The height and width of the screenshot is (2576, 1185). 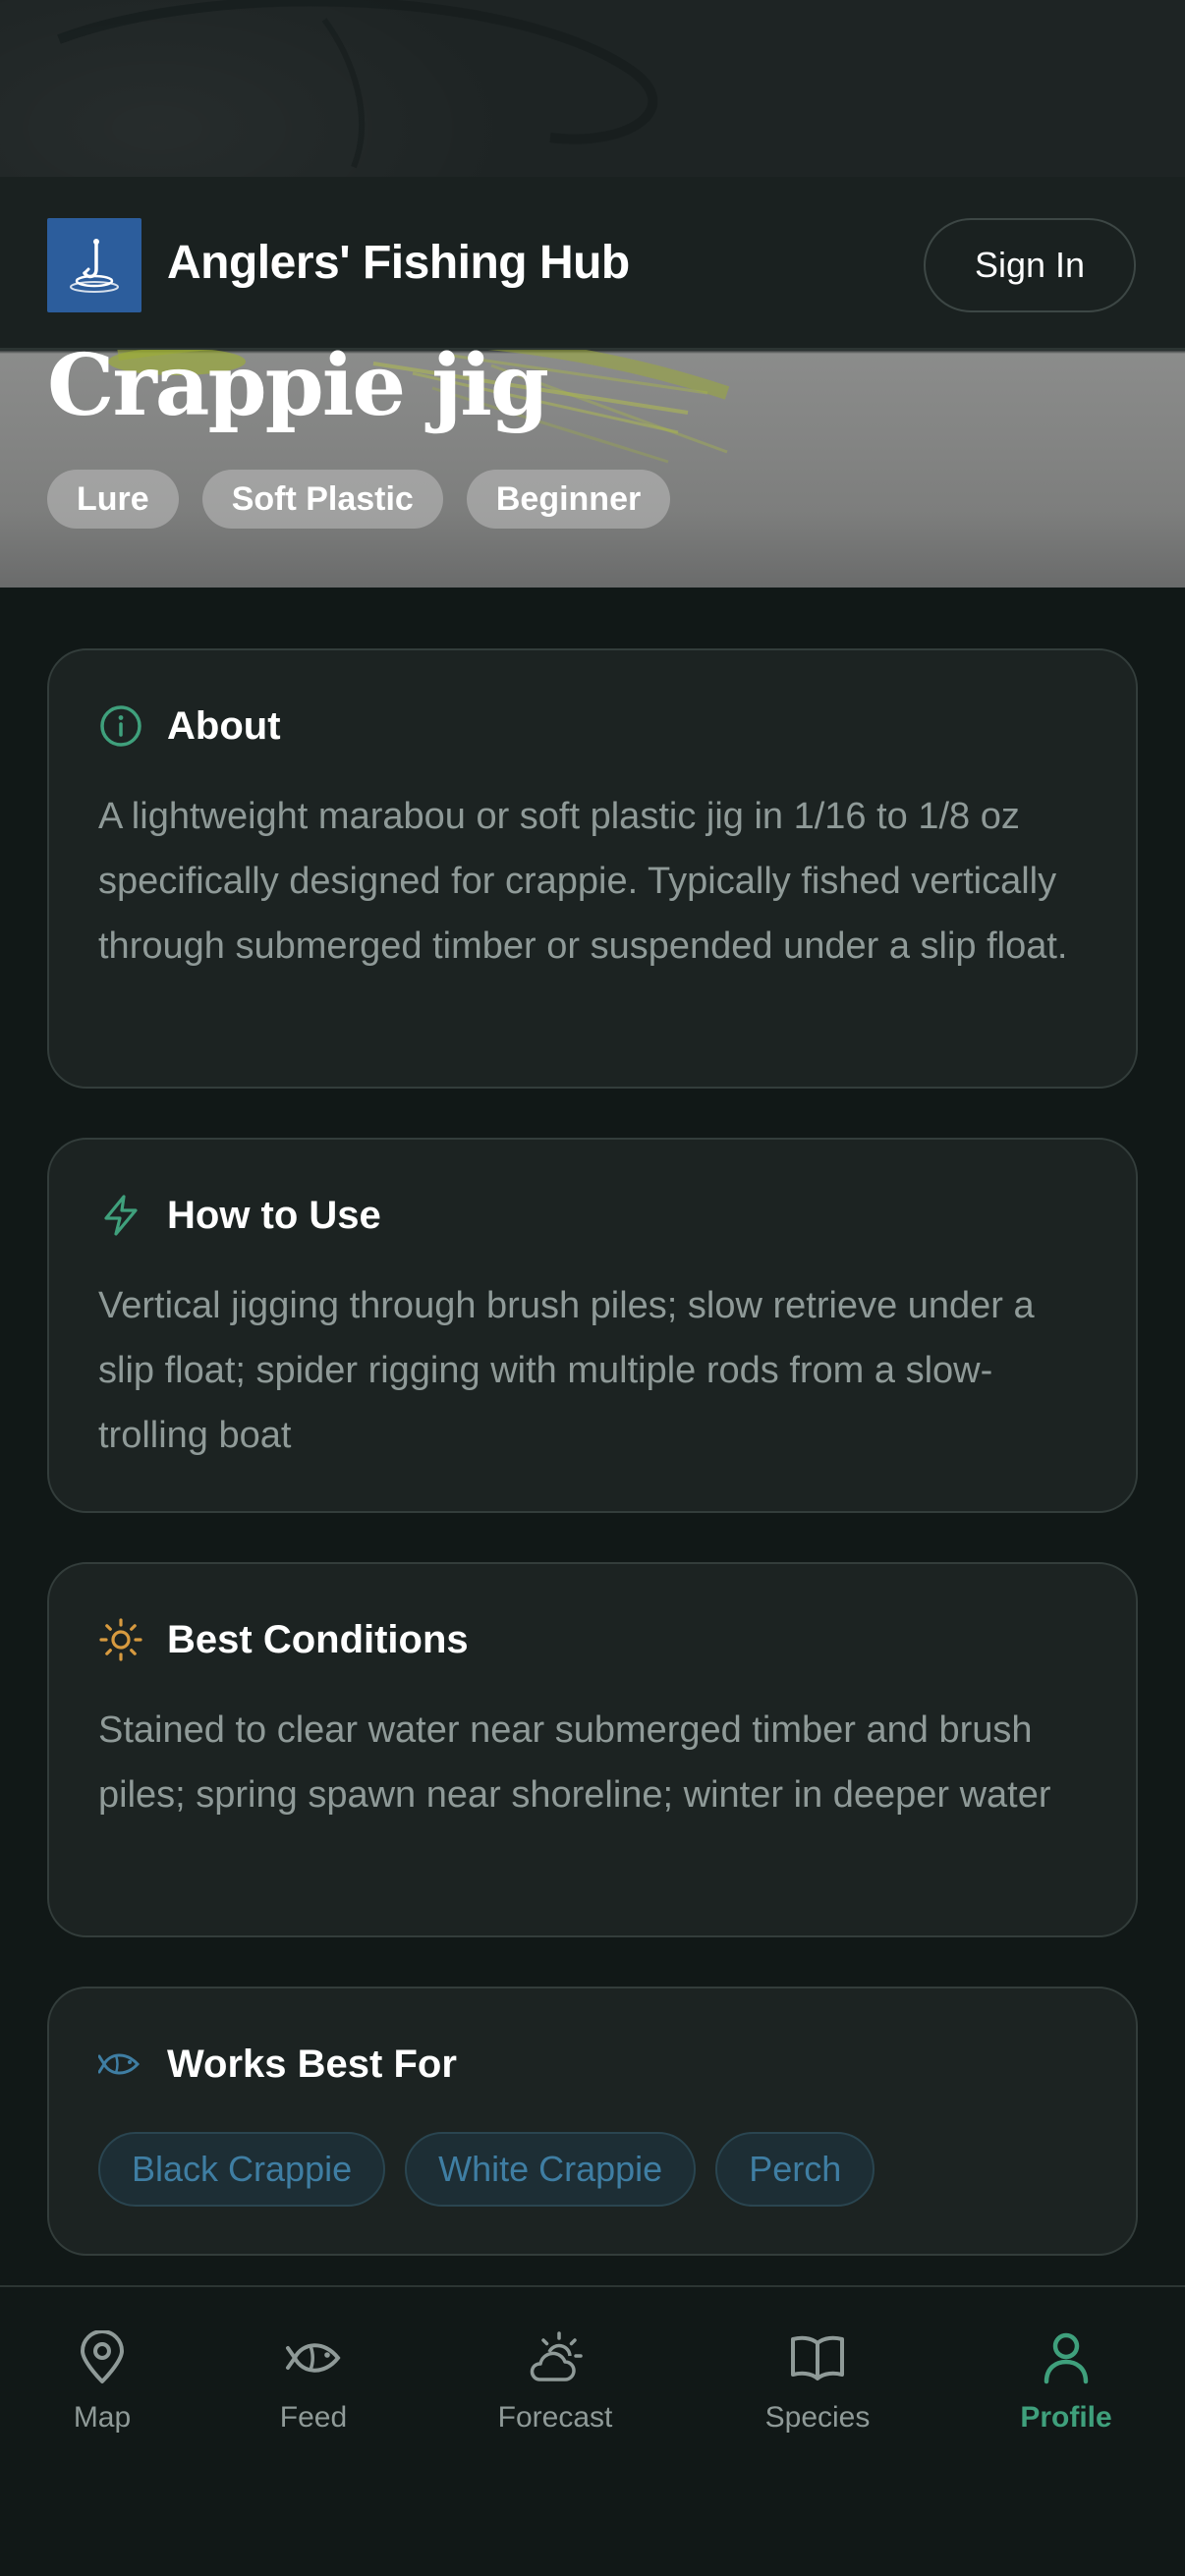 I want to click on how-to-use-header: How to Use, so click(x=240, y=1215).